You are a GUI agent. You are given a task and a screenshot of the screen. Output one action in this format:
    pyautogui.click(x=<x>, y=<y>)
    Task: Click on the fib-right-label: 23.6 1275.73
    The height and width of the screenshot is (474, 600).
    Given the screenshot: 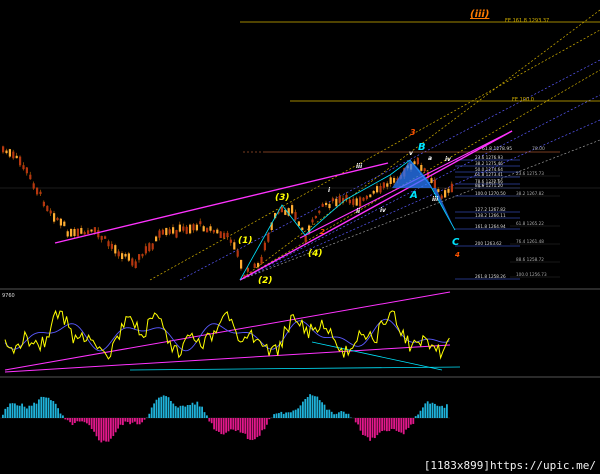 What is the action you would take?
    pyautogui.click(x=530, y=173)
    